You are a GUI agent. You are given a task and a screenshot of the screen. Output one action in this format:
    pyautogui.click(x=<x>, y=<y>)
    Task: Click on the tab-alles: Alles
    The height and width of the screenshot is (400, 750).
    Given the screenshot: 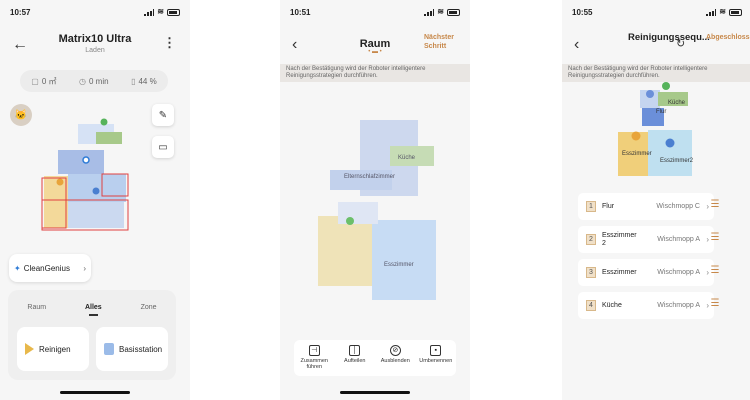 What is the action you would take?
    pyautogui.click(x=93, y=310)
    